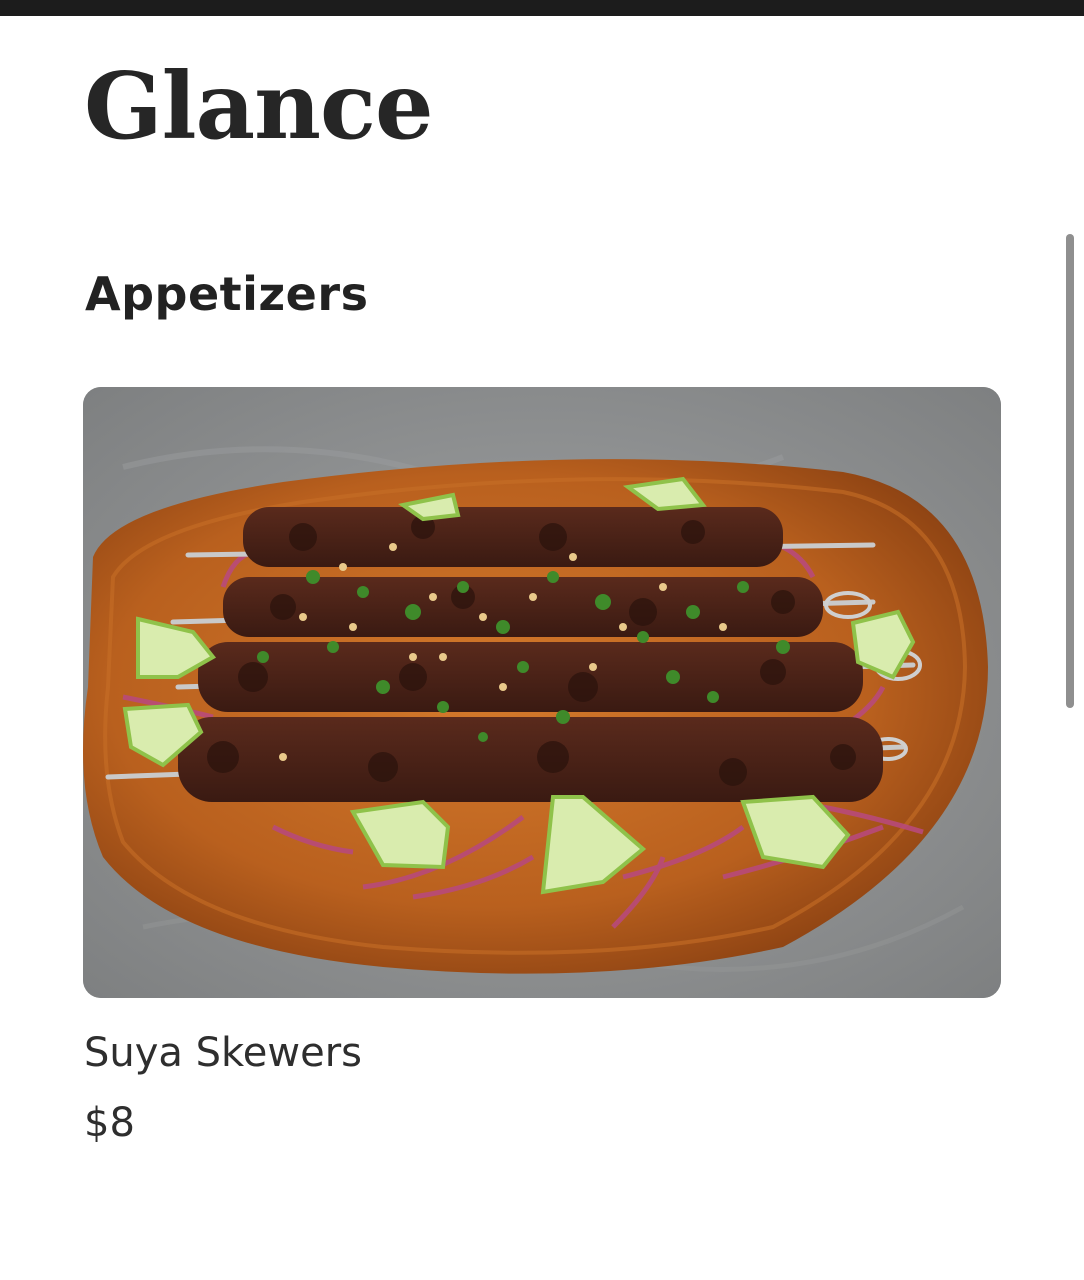  Describe the element at coordinates (223, 1053) in the screenshot. I see `menu-item-name: Suya Skewers` at that location.